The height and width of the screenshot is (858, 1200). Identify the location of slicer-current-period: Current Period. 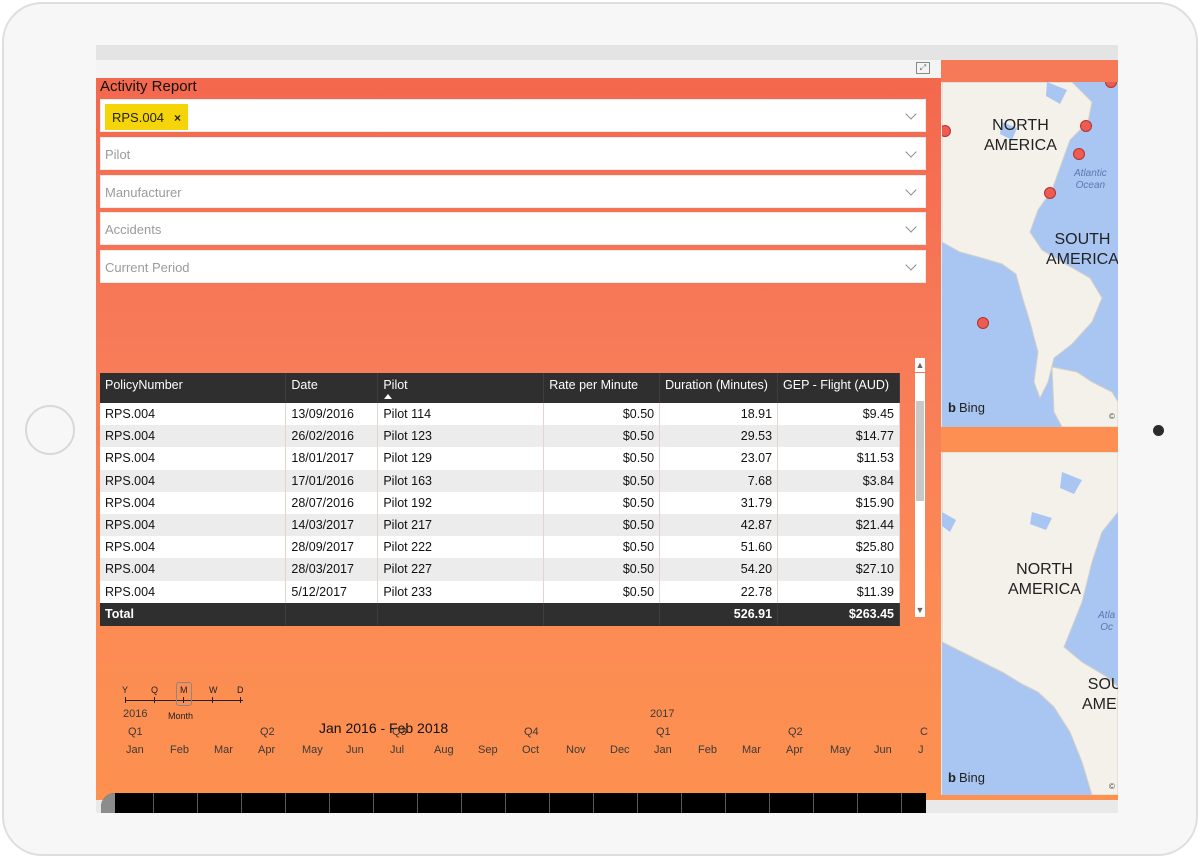
(513, 266).